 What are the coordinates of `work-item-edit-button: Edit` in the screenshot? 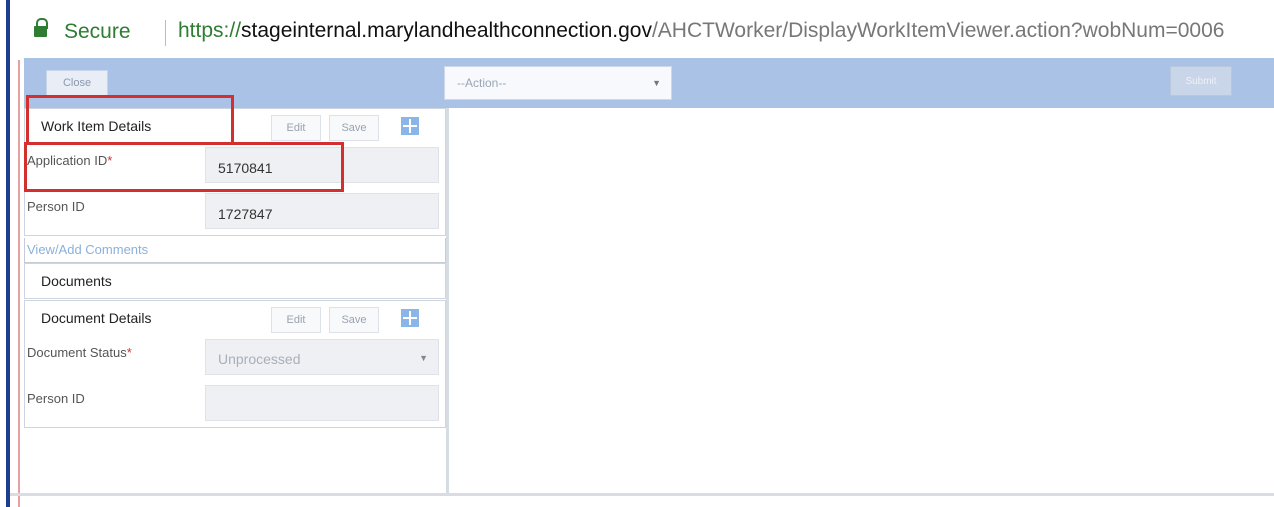 It's located at (296, 128).